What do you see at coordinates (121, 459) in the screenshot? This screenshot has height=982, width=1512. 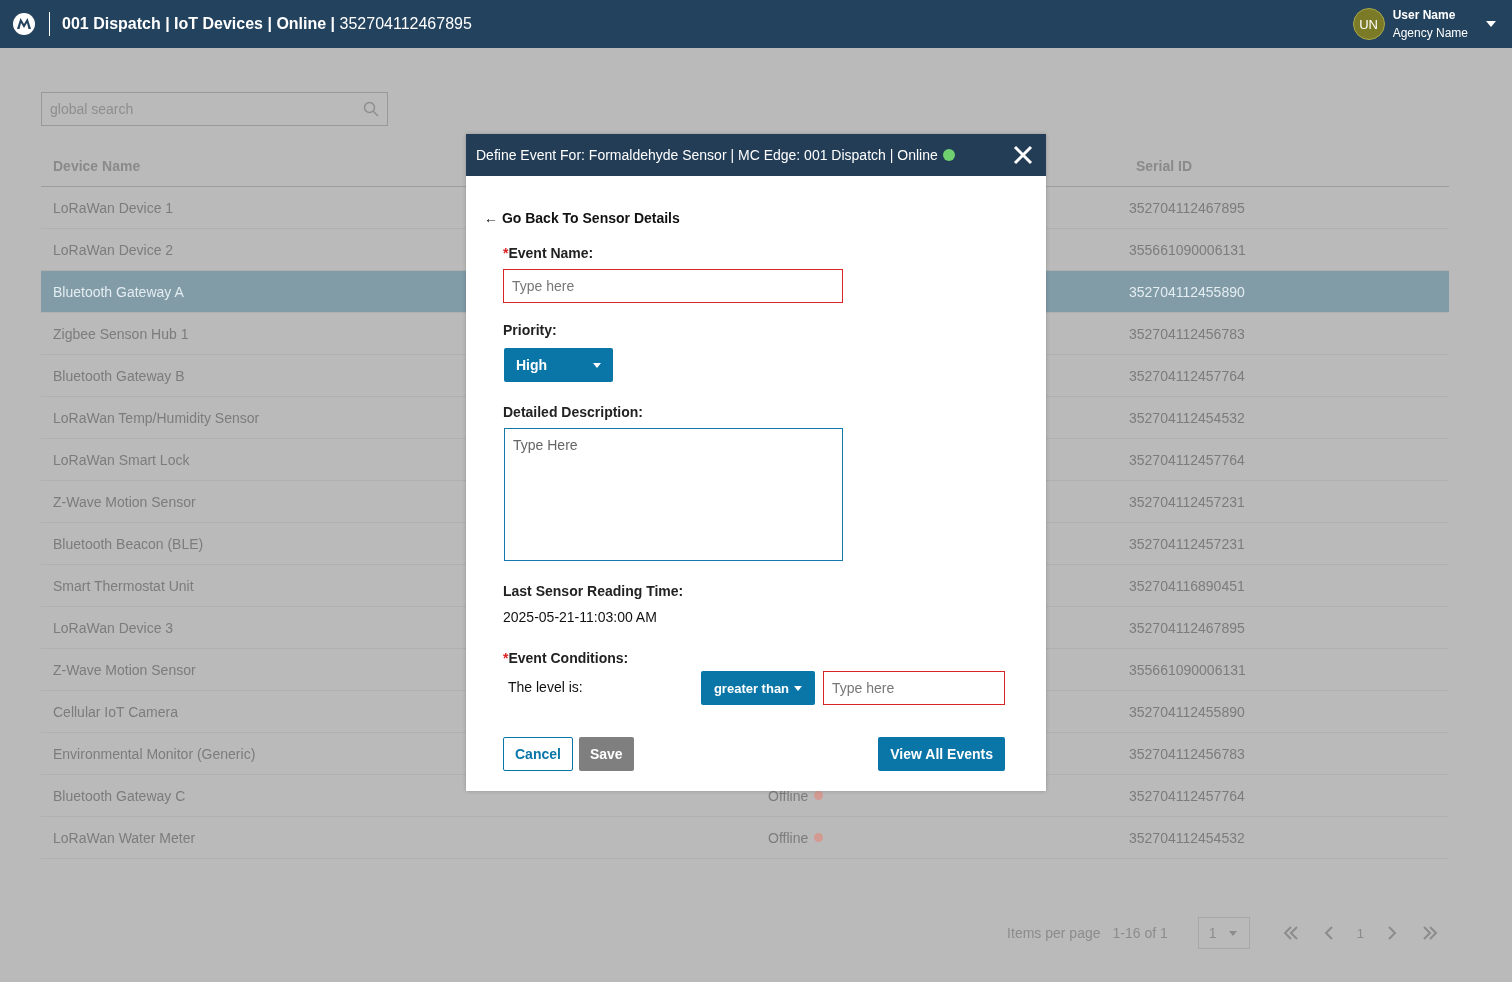 I see `table-cell: LoRaWan Smart Lock` at bounding box center [121, 459].